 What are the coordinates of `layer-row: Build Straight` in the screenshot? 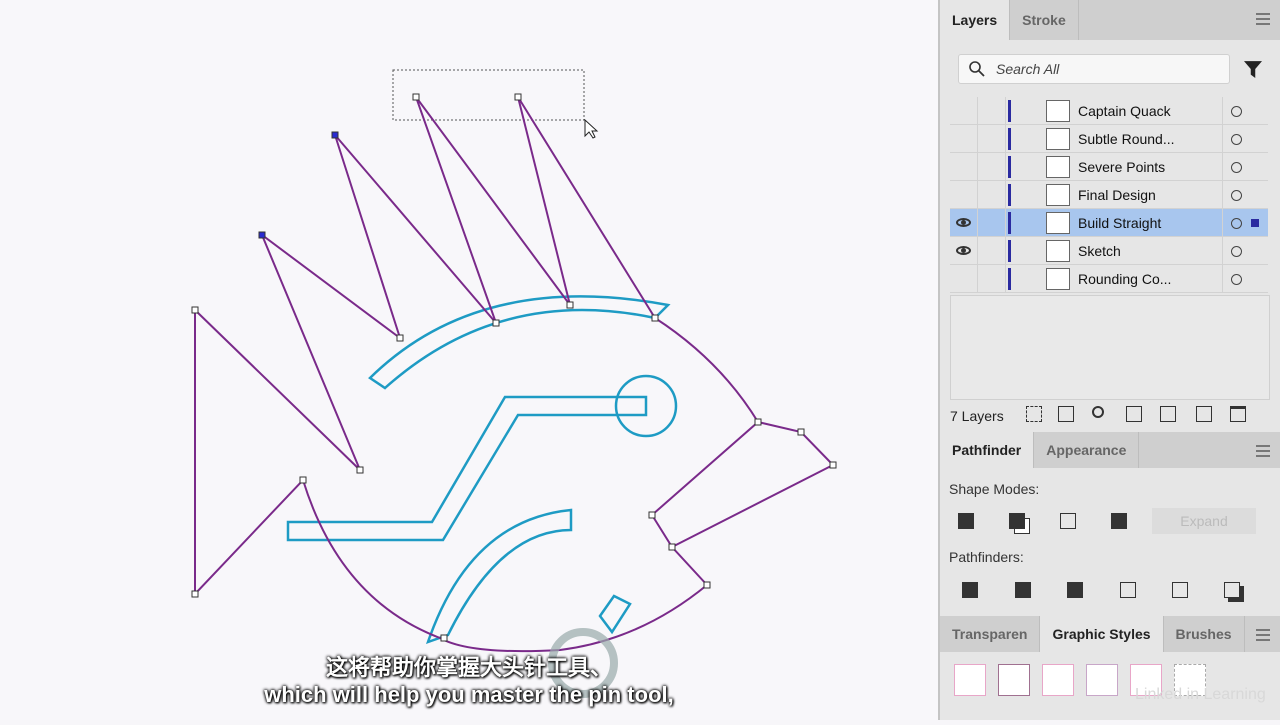 It's located at (1109, 223).